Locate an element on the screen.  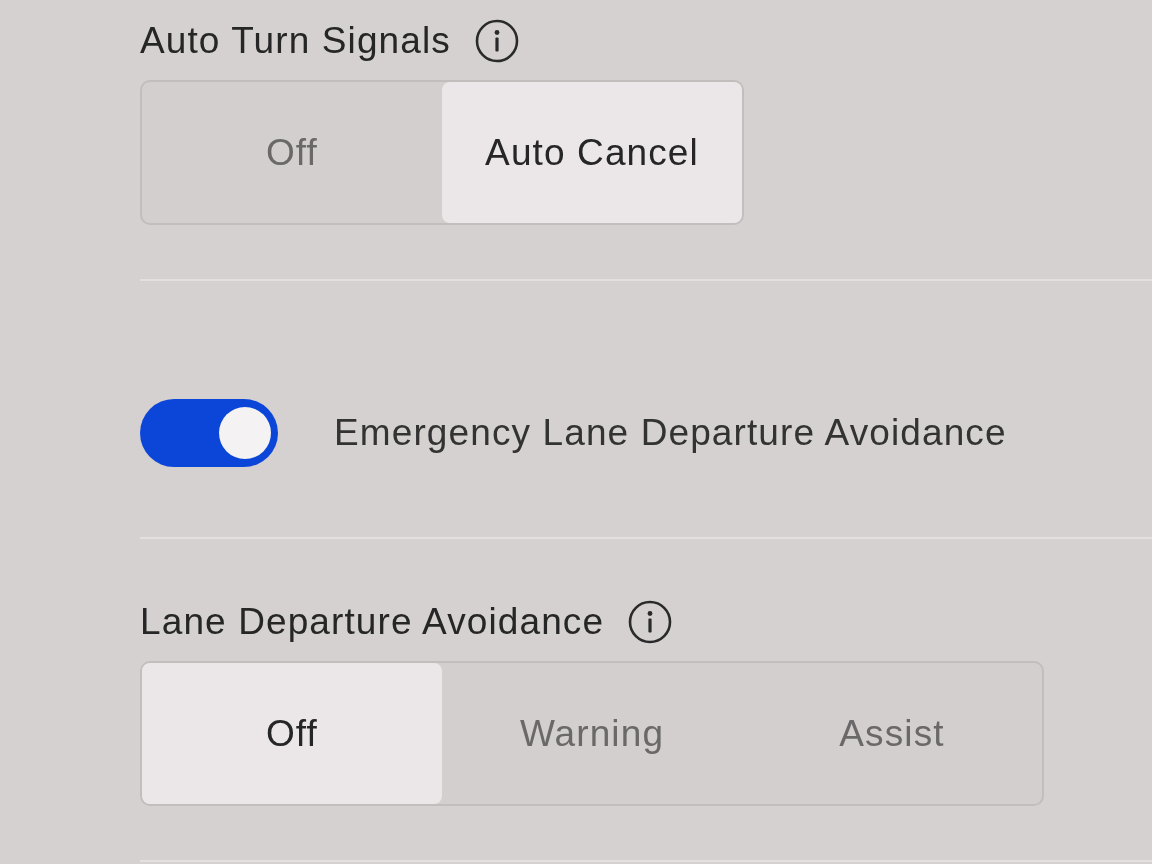
setting-title: Lane Departure Avoidance is located at coordinates (372, 622).